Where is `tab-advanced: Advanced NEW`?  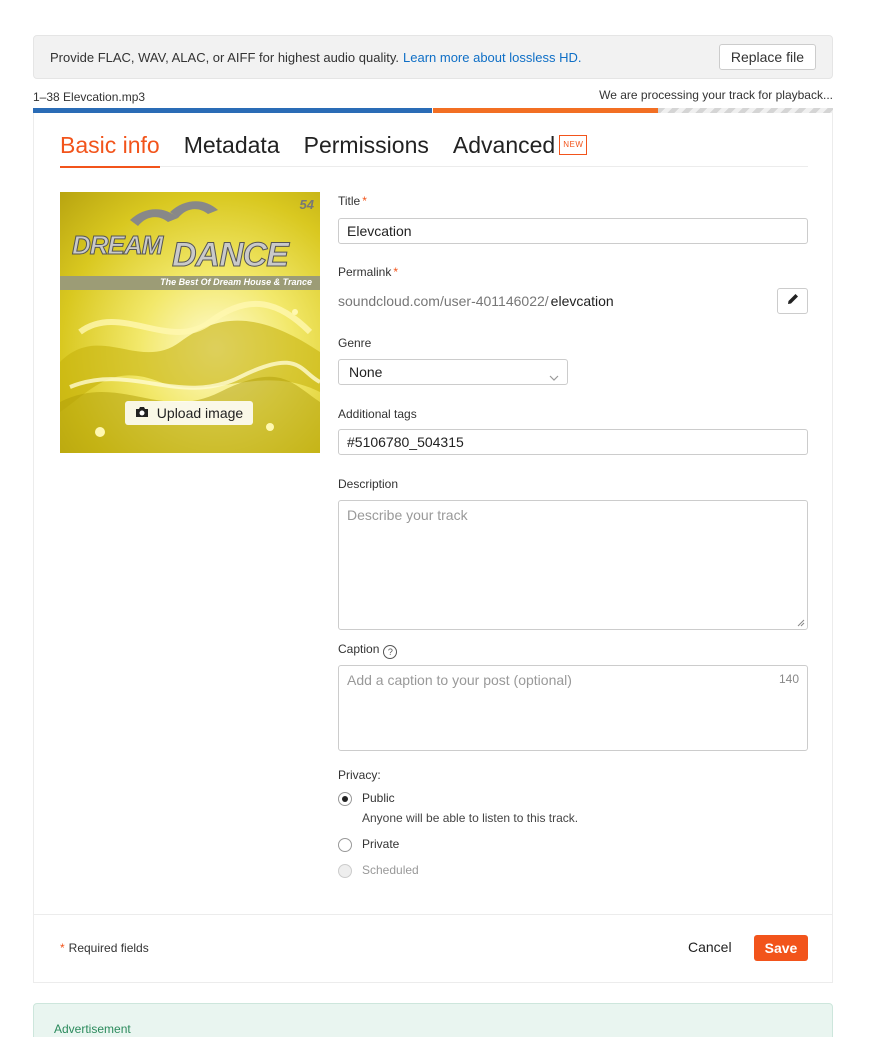 tab-advanced: Advanced NEW is located at coordinates (520, 149).